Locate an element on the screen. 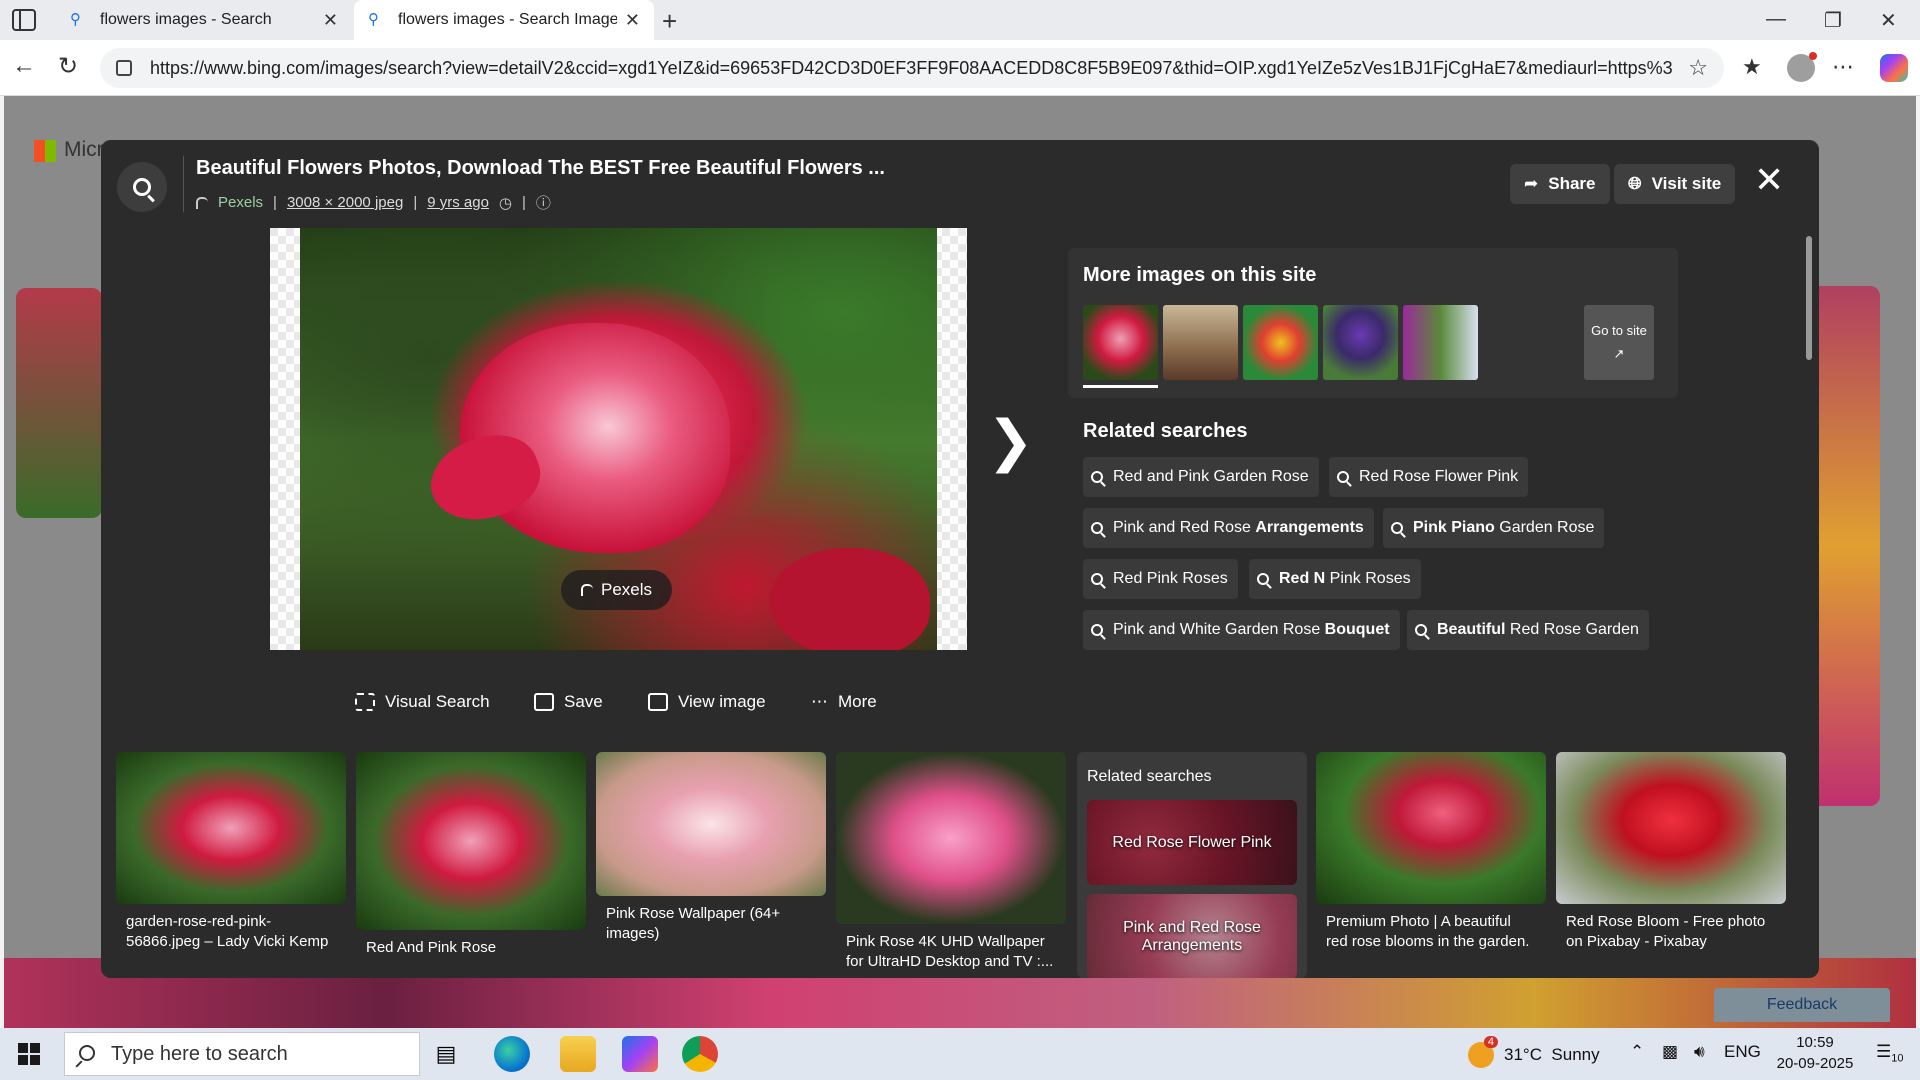  more-action: ⋯ More is located at coordinates (844, 702).